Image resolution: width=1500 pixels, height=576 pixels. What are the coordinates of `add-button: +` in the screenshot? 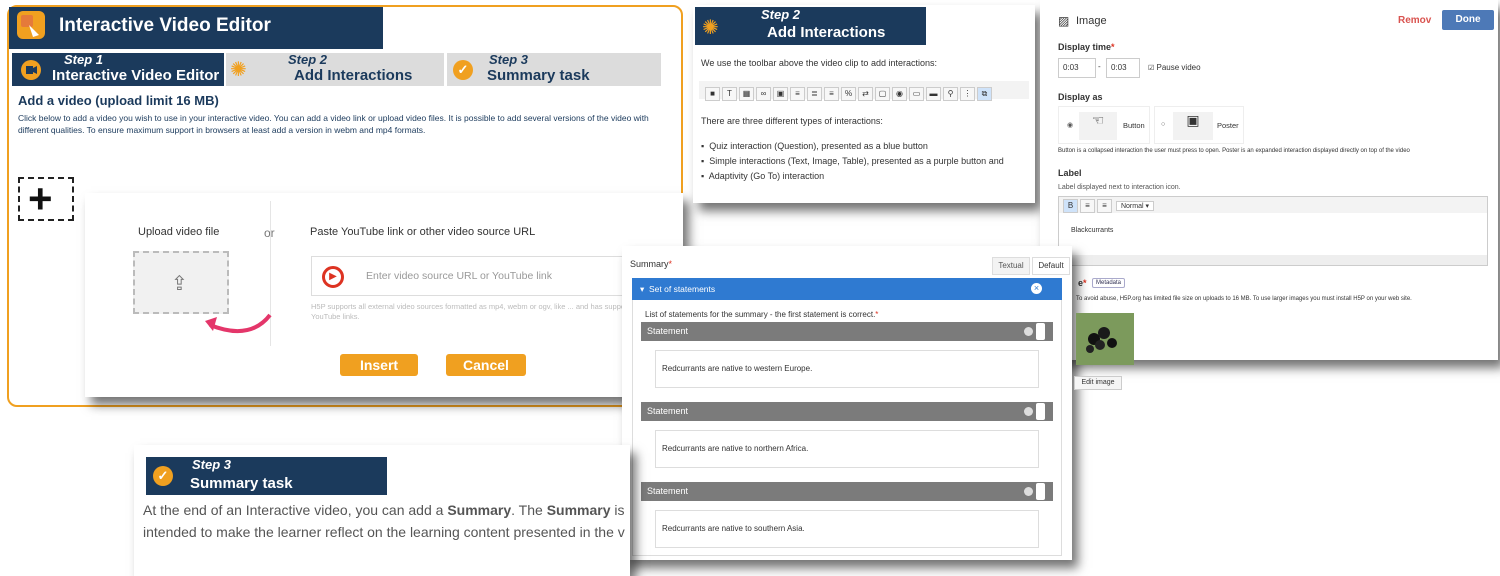 It's located at (46, 198).